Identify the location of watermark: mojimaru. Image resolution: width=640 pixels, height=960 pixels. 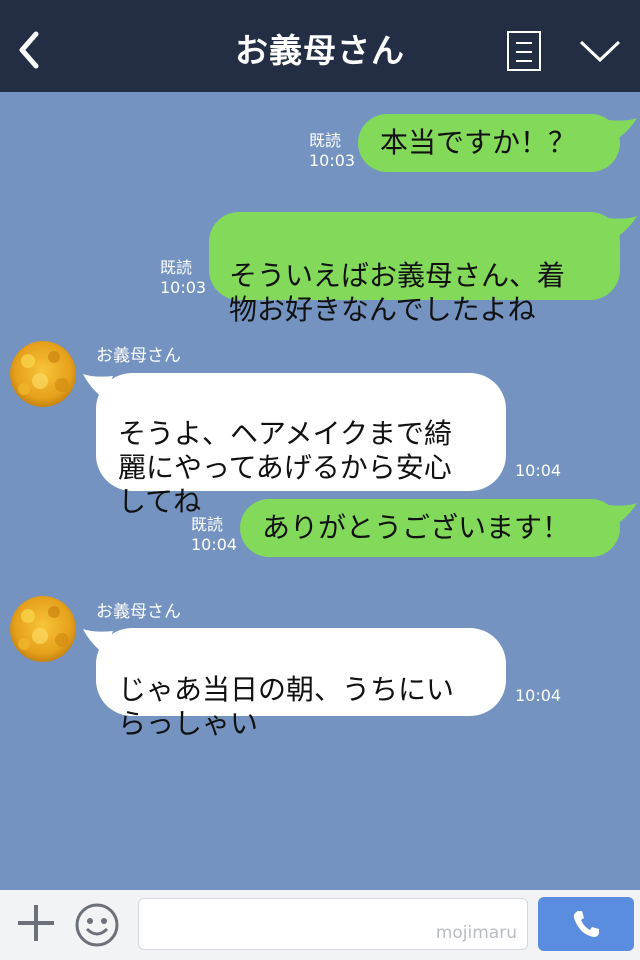
(476, 933).